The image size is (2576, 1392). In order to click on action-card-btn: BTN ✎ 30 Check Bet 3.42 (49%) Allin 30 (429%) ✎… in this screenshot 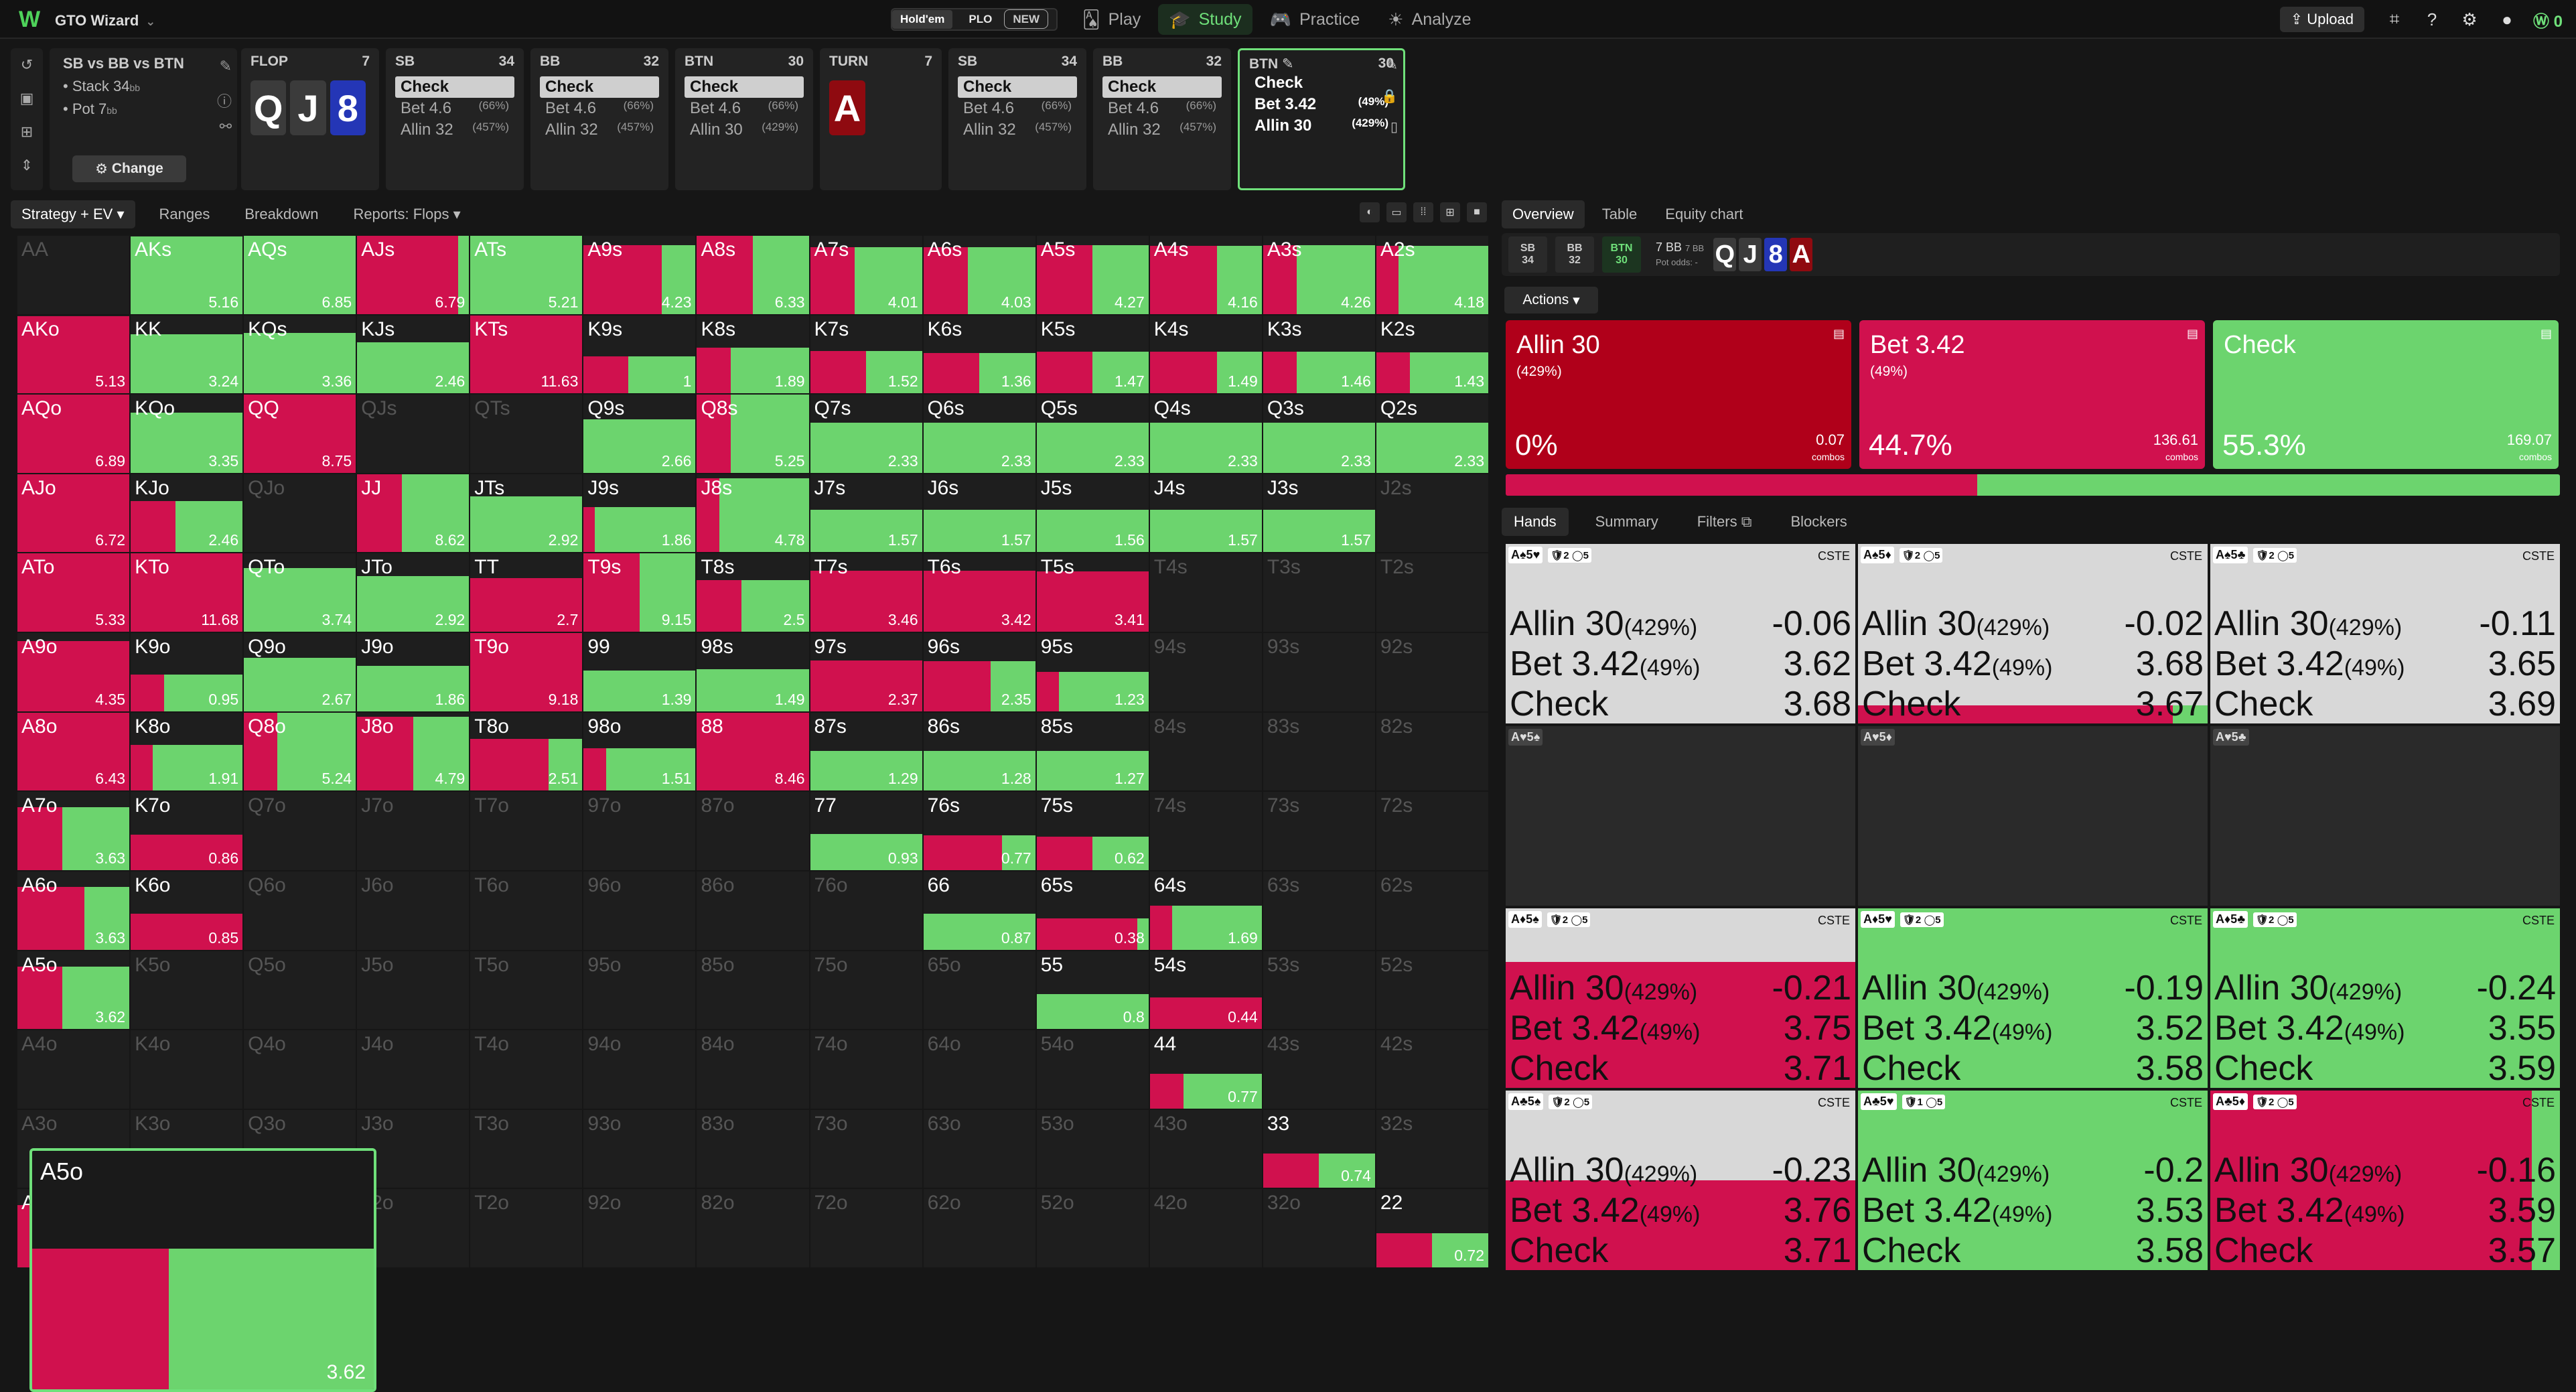, I will do `click(1321, 119)`.